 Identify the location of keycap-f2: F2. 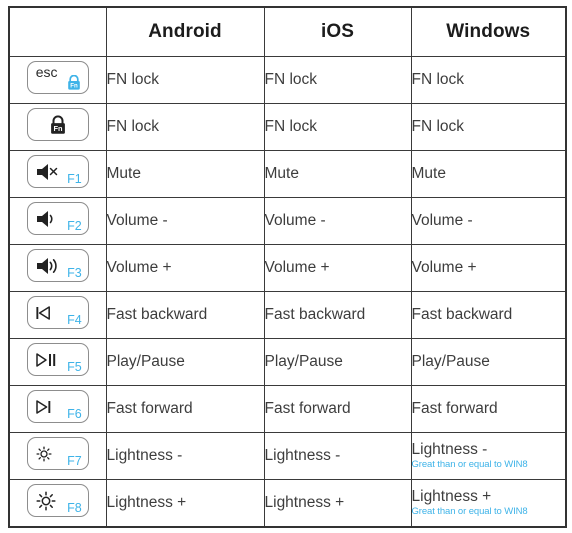
(57, 218).